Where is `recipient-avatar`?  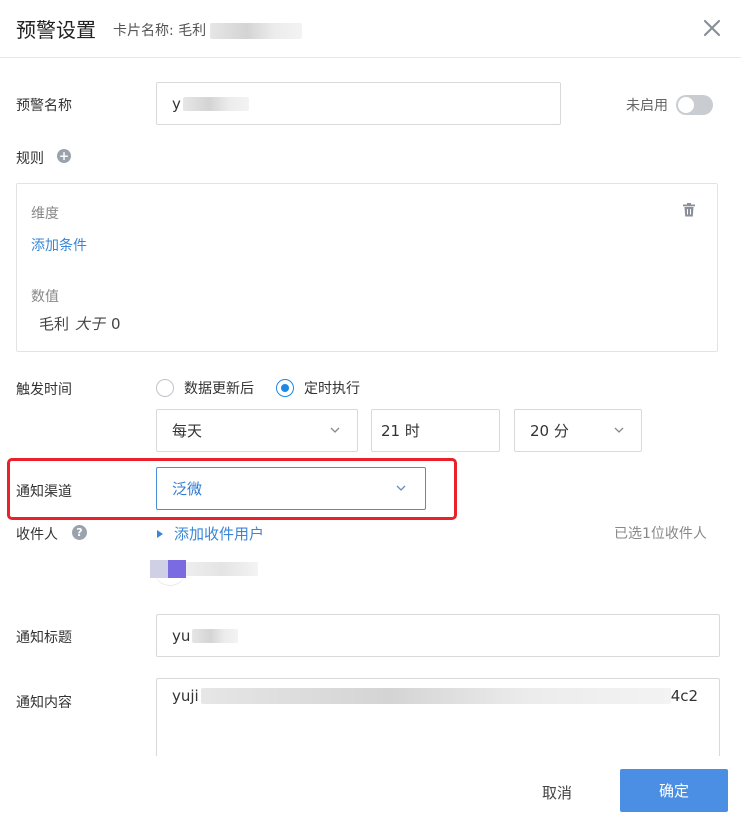 recipient-avatar is located at coordinates (204, 571).